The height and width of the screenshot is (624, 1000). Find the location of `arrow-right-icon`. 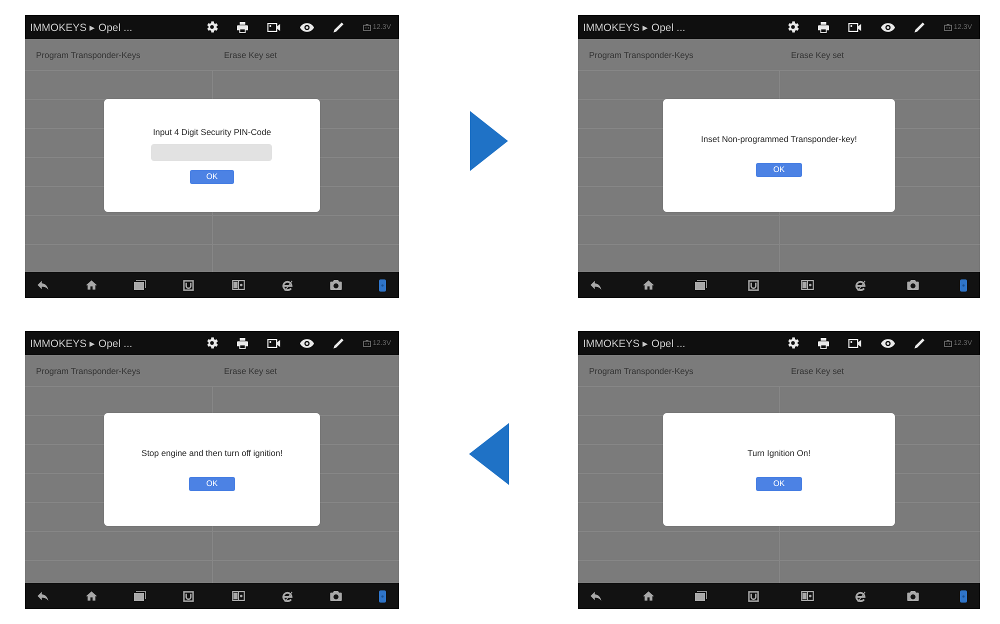

arrow-right-icon is located at coordinates (489, 140).